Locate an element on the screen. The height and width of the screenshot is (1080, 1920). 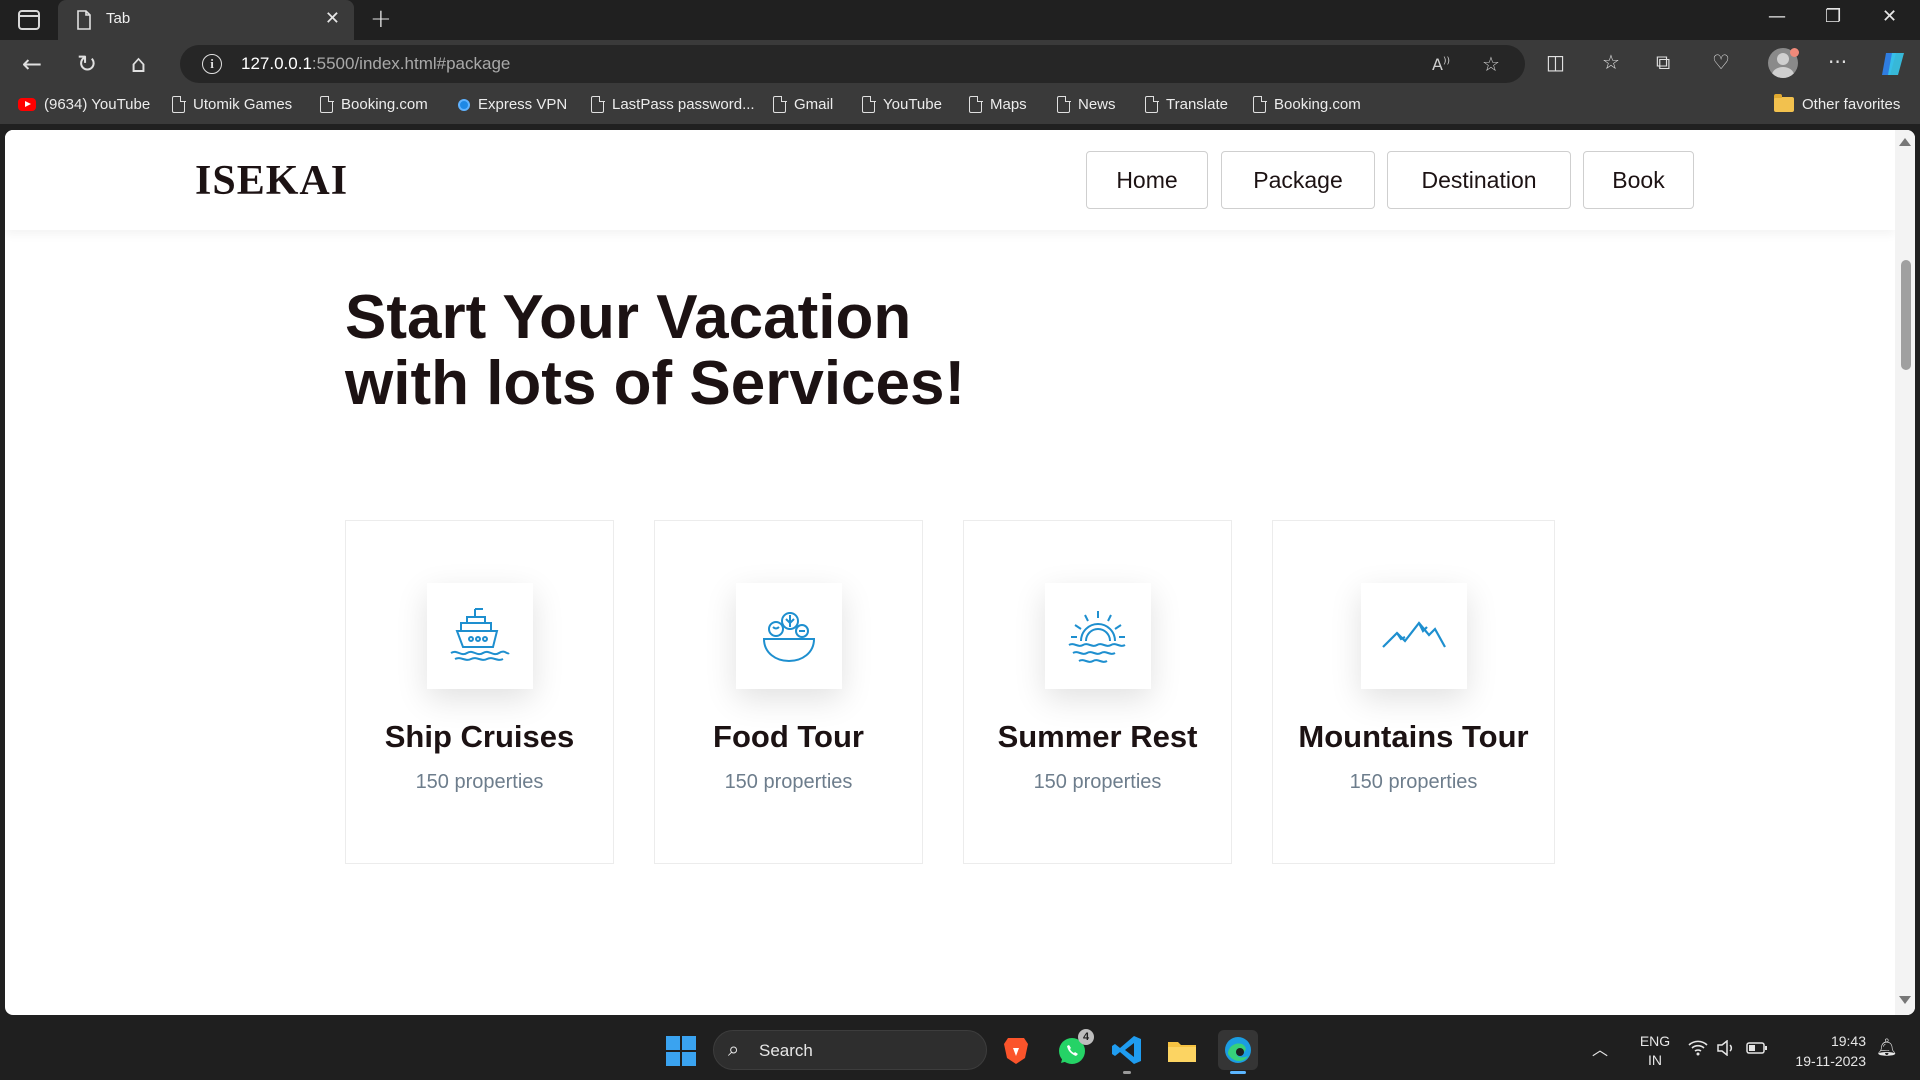
service-card-ship-cruises: Ship Cruises 150 properties is located at coordinates (479, 692).